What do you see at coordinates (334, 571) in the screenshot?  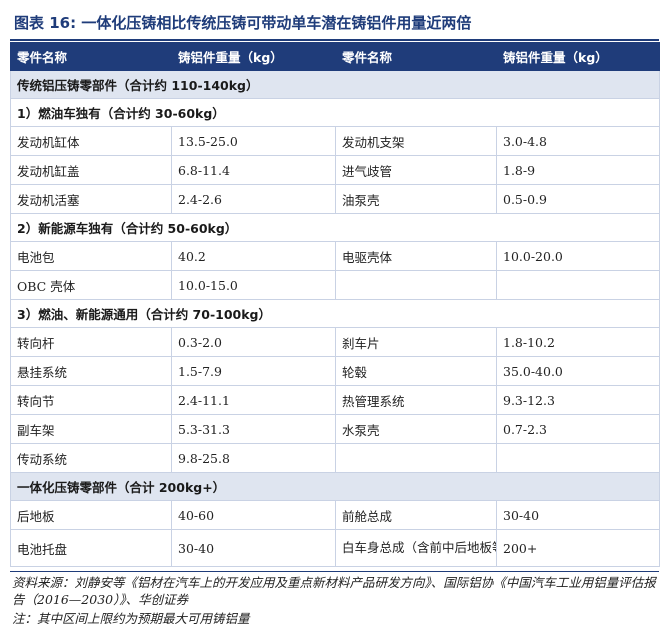 I see `footer-rule` at bounding box center [334, 571].